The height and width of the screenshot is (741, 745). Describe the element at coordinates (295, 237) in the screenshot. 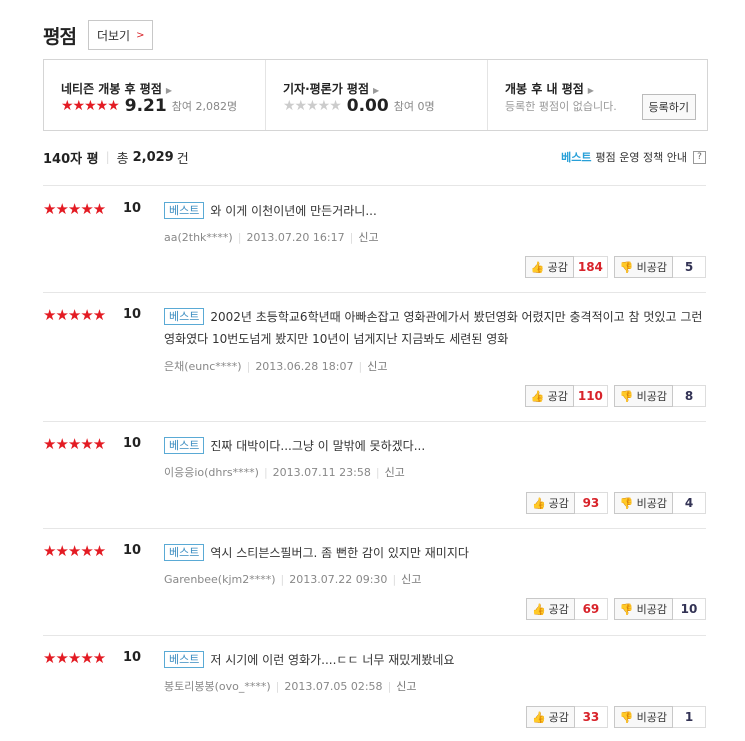

I see `review-date: 2013.07.20 16:17` at that location.